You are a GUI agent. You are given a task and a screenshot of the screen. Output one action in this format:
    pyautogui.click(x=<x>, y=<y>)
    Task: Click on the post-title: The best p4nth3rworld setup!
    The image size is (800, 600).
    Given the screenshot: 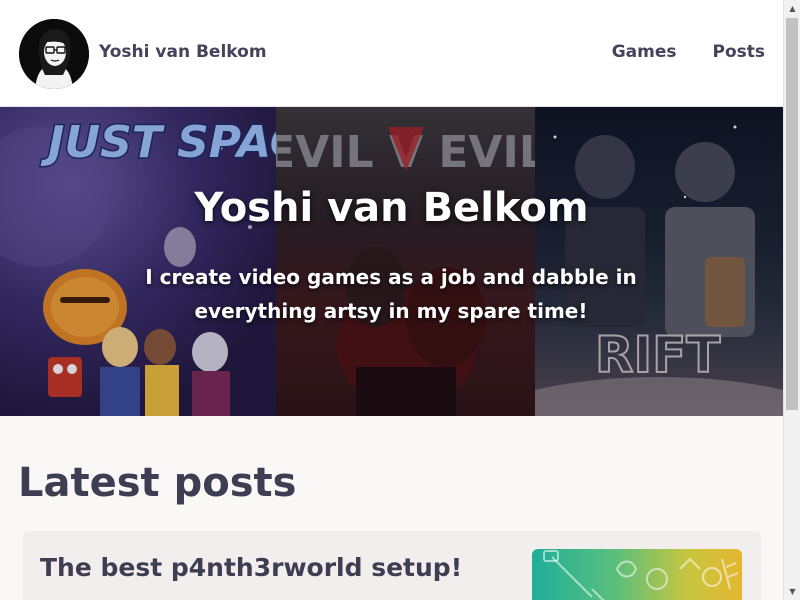 What is the action you would take?
    pyautogui.click(x=251, y=567)
    